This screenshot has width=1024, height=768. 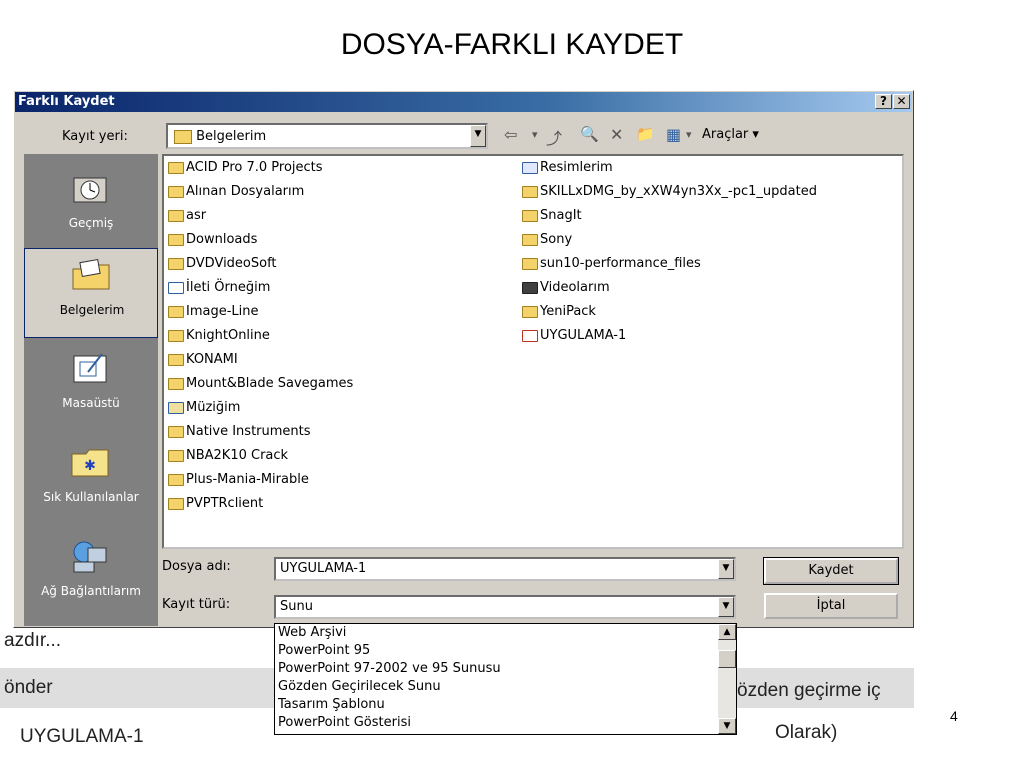 What do you see at coordinates (505, 569) in the screenshot?
I see `filename-input: UYGULAMA-1 ▼` at bounding box center [505, 569].